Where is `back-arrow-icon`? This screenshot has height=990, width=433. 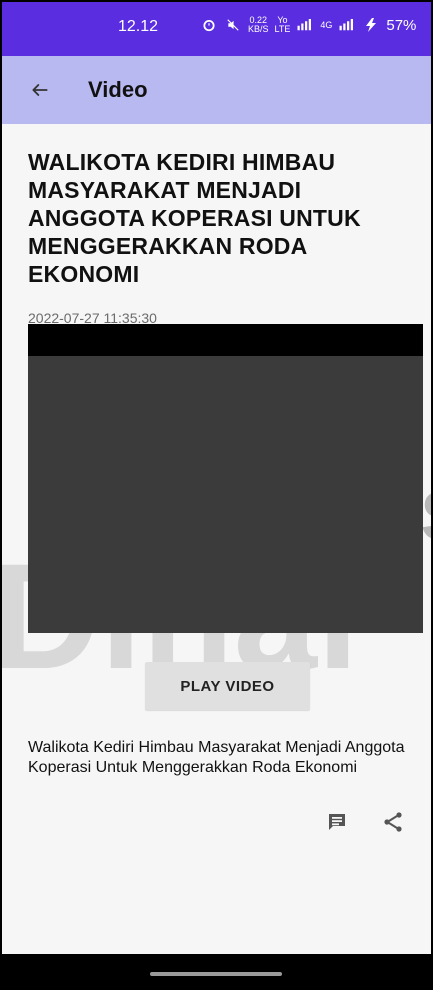 back-arrow-icon is located at coordinates (40, 90).